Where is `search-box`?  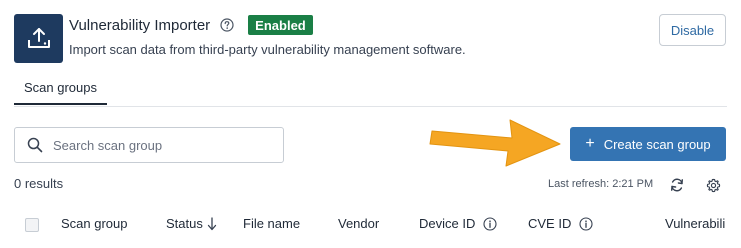
search-box is located at coordinates (149, 145).